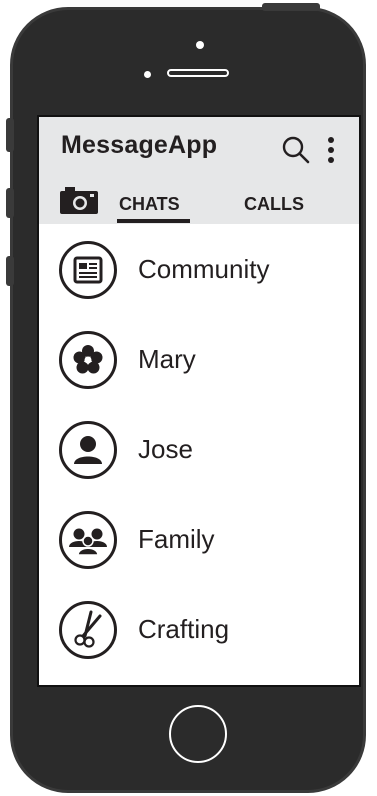 This screenshot has width=377, height=796. I want to click on chat-item-mary: Mary, so click(199, 359).